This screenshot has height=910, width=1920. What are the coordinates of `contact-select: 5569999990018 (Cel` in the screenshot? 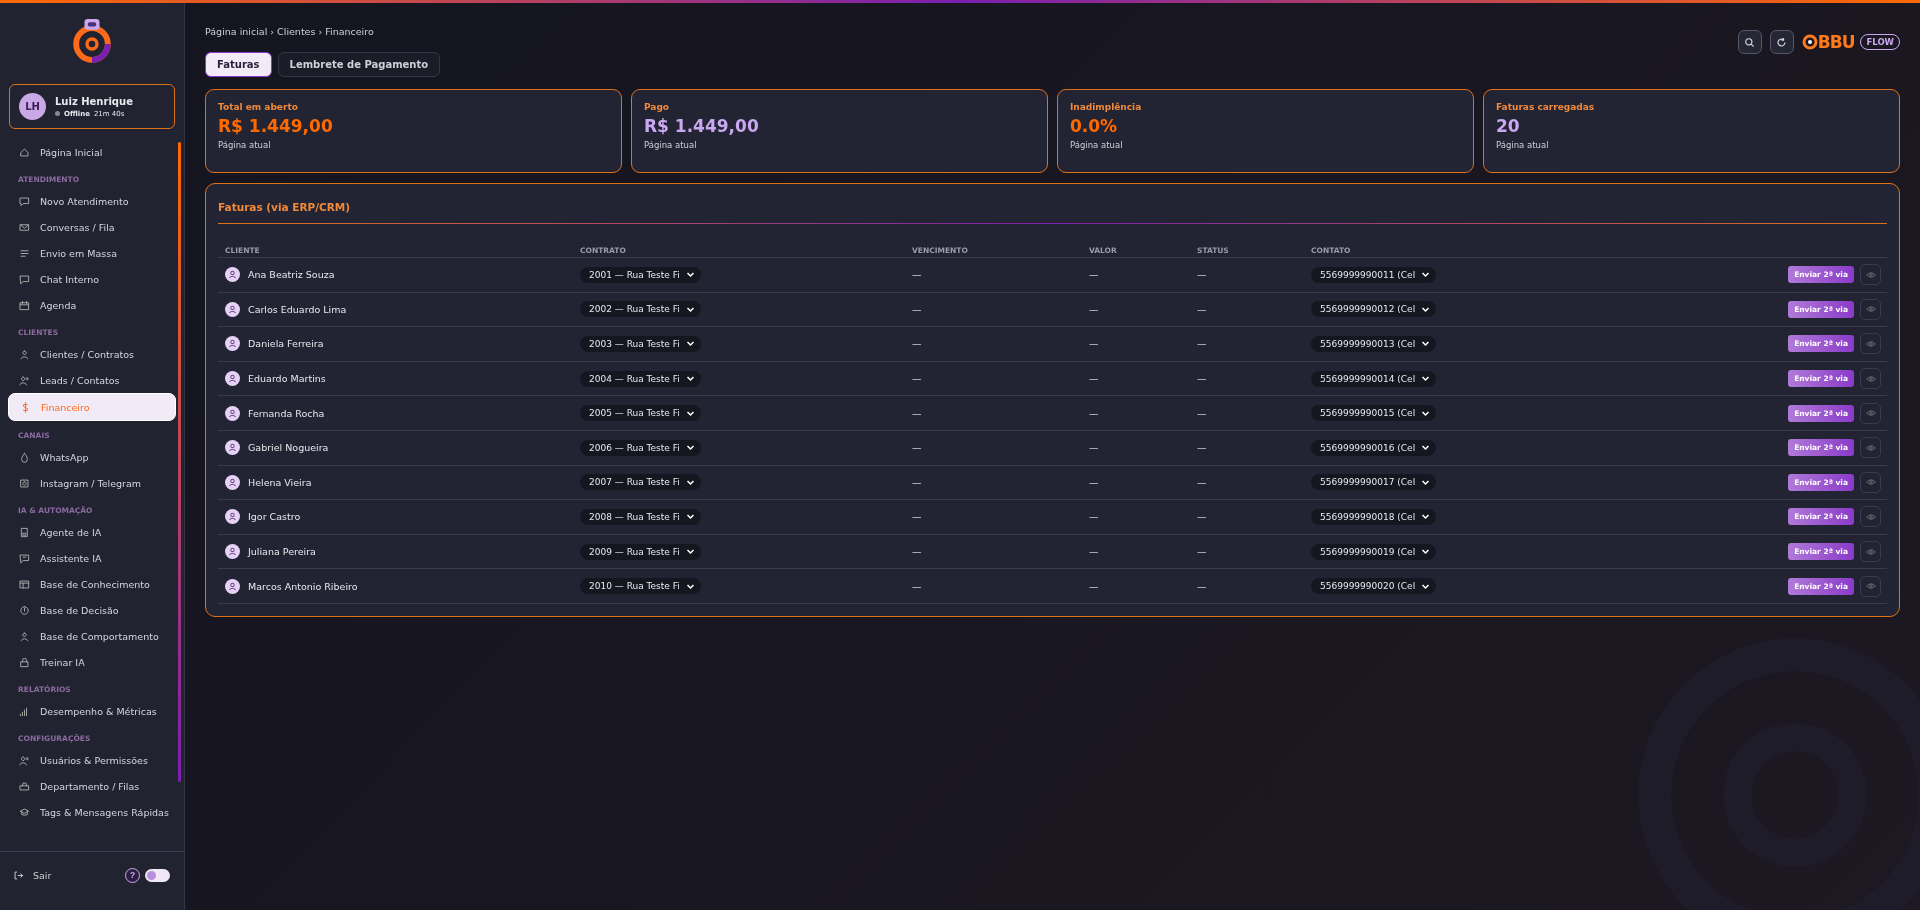 It's located at (1374, 516).